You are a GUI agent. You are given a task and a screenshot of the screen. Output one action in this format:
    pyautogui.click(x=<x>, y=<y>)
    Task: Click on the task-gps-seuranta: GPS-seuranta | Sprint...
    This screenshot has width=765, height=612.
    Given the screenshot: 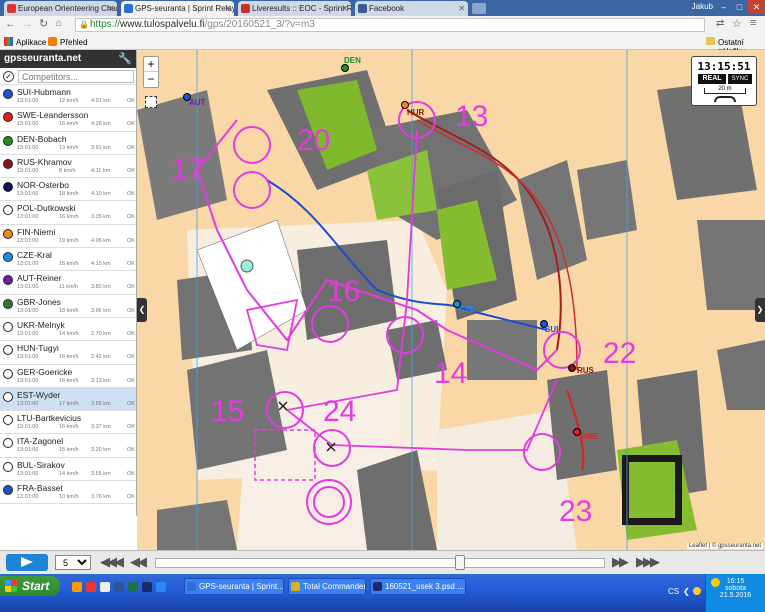 What is the action you would take?
    pyautogui.click(x=234, y=586)
    